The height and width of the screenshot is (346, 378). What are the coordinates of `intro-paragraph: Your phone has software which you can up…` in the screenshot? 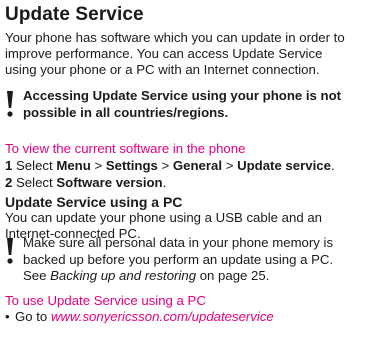 It's located at (175, 53).